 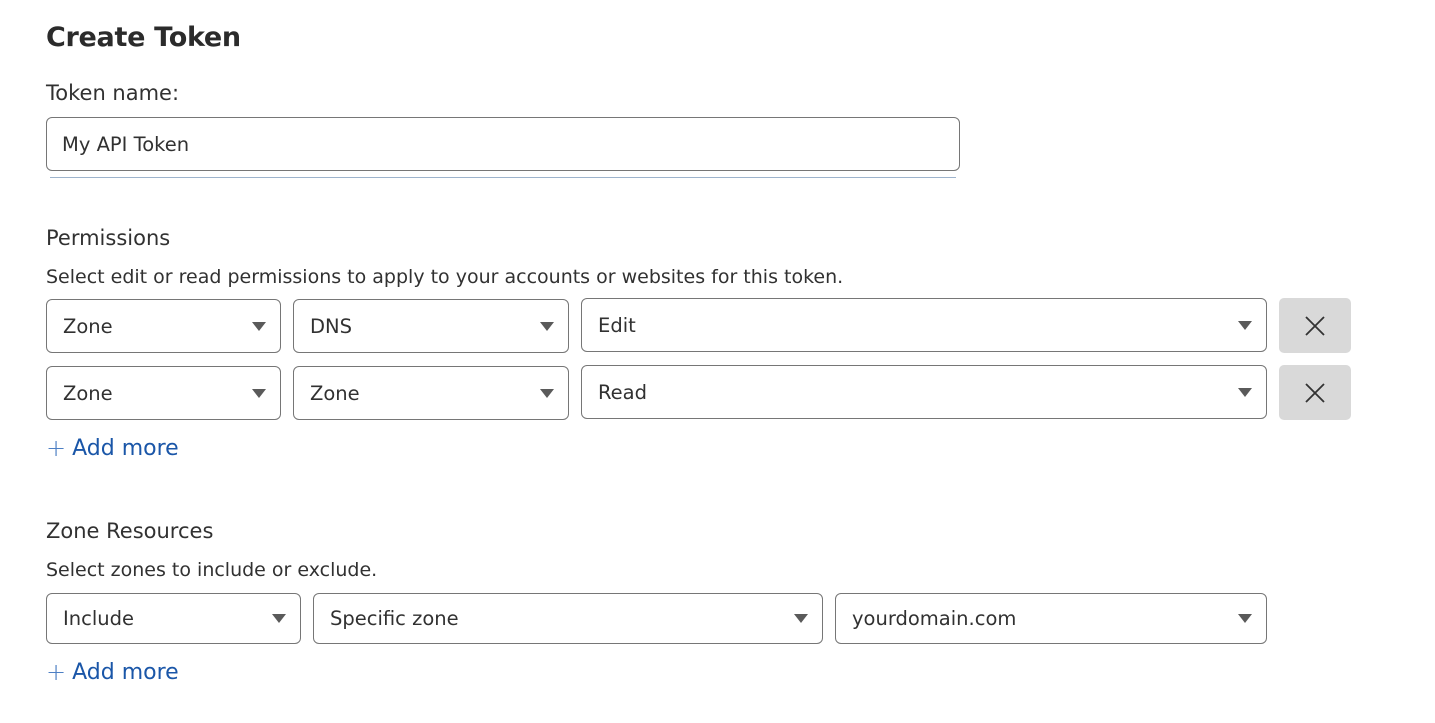 What do you see at coordinates (1051, 618) in the screenshot?
I see `zone-select: yourdomain.com` at bounding box center [1051, 618].